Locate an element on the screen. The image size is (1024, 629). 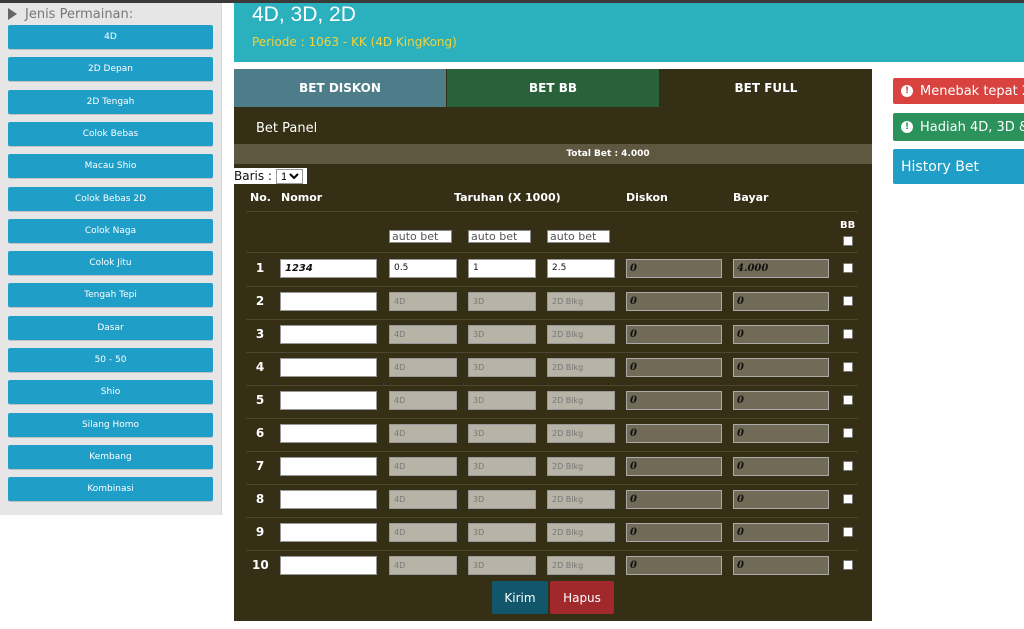
bet-2d-input: 2.5 is located at coordinates (581, 268).